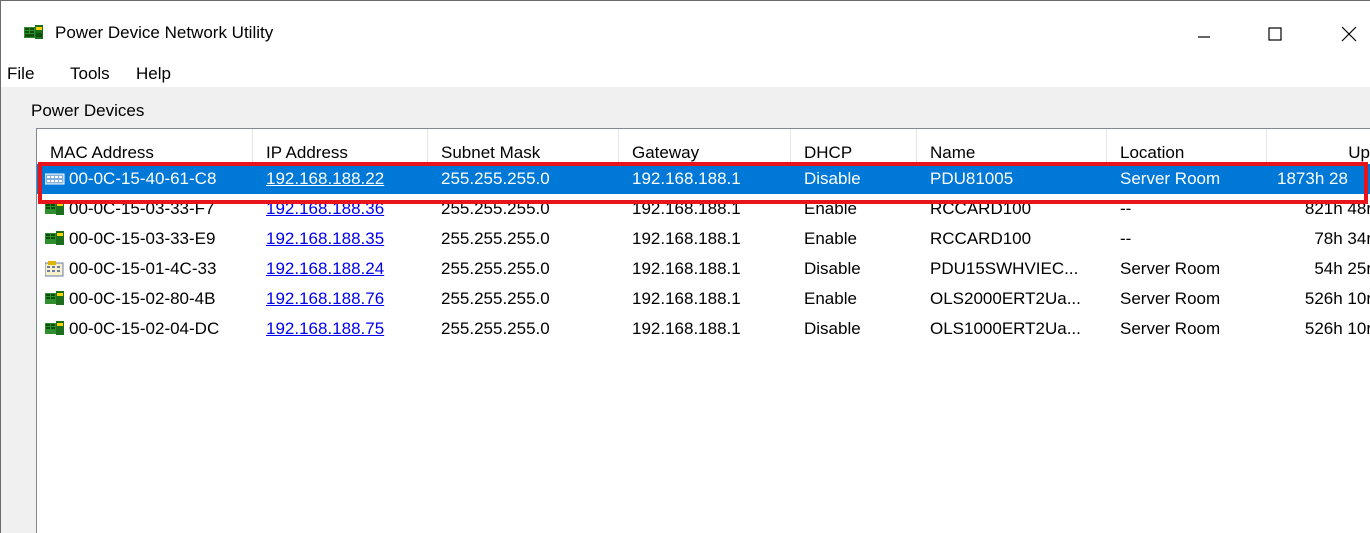  Describe the element at coordinates (153, 74) in the screenshot. I see `menu-help: Help` at that location.